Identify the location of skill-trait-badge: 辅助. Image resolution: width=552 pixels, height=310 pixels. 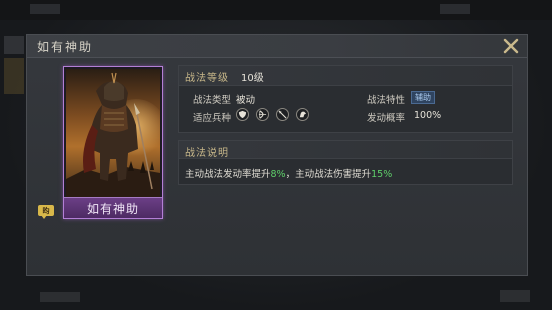
(423, 97).